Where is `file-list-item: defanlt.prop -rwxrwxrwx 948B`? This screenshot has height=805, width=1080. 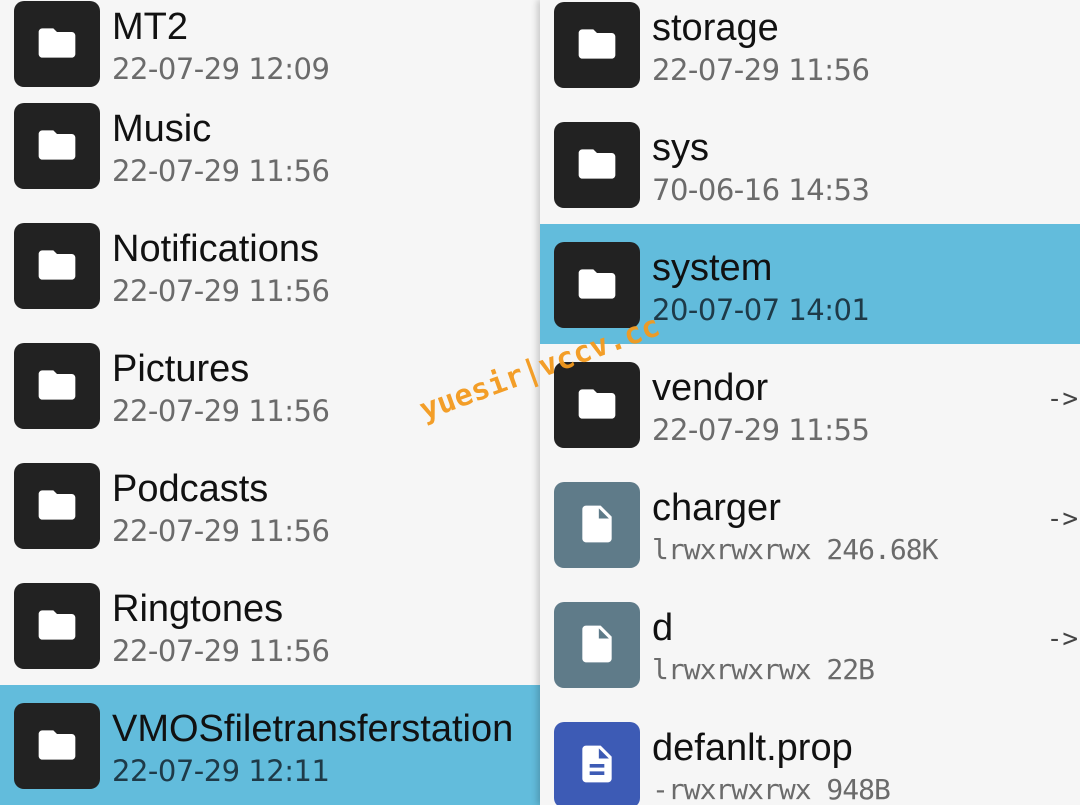
file-list-item: defanlt.prop -rwxrwxrwx 948B is located at coordinates (810, 754).